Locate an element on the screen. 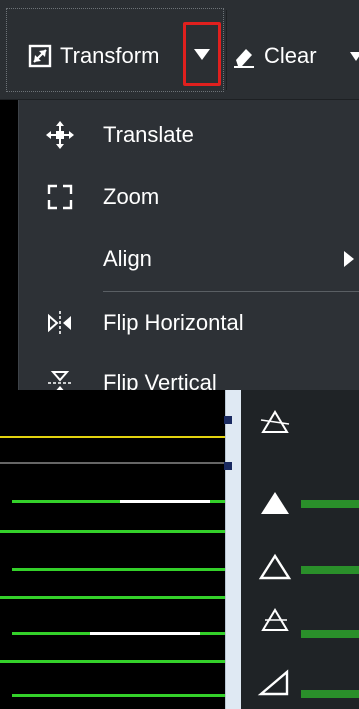  vertical-scrollbar is located at coordinates (233, 549).